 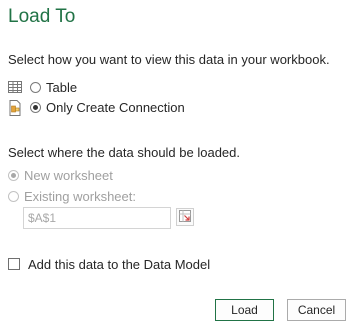 What do you see at coordinates (15, 108) in the screenshot?
I see `connection-icon` at bounding box center [15, 108].